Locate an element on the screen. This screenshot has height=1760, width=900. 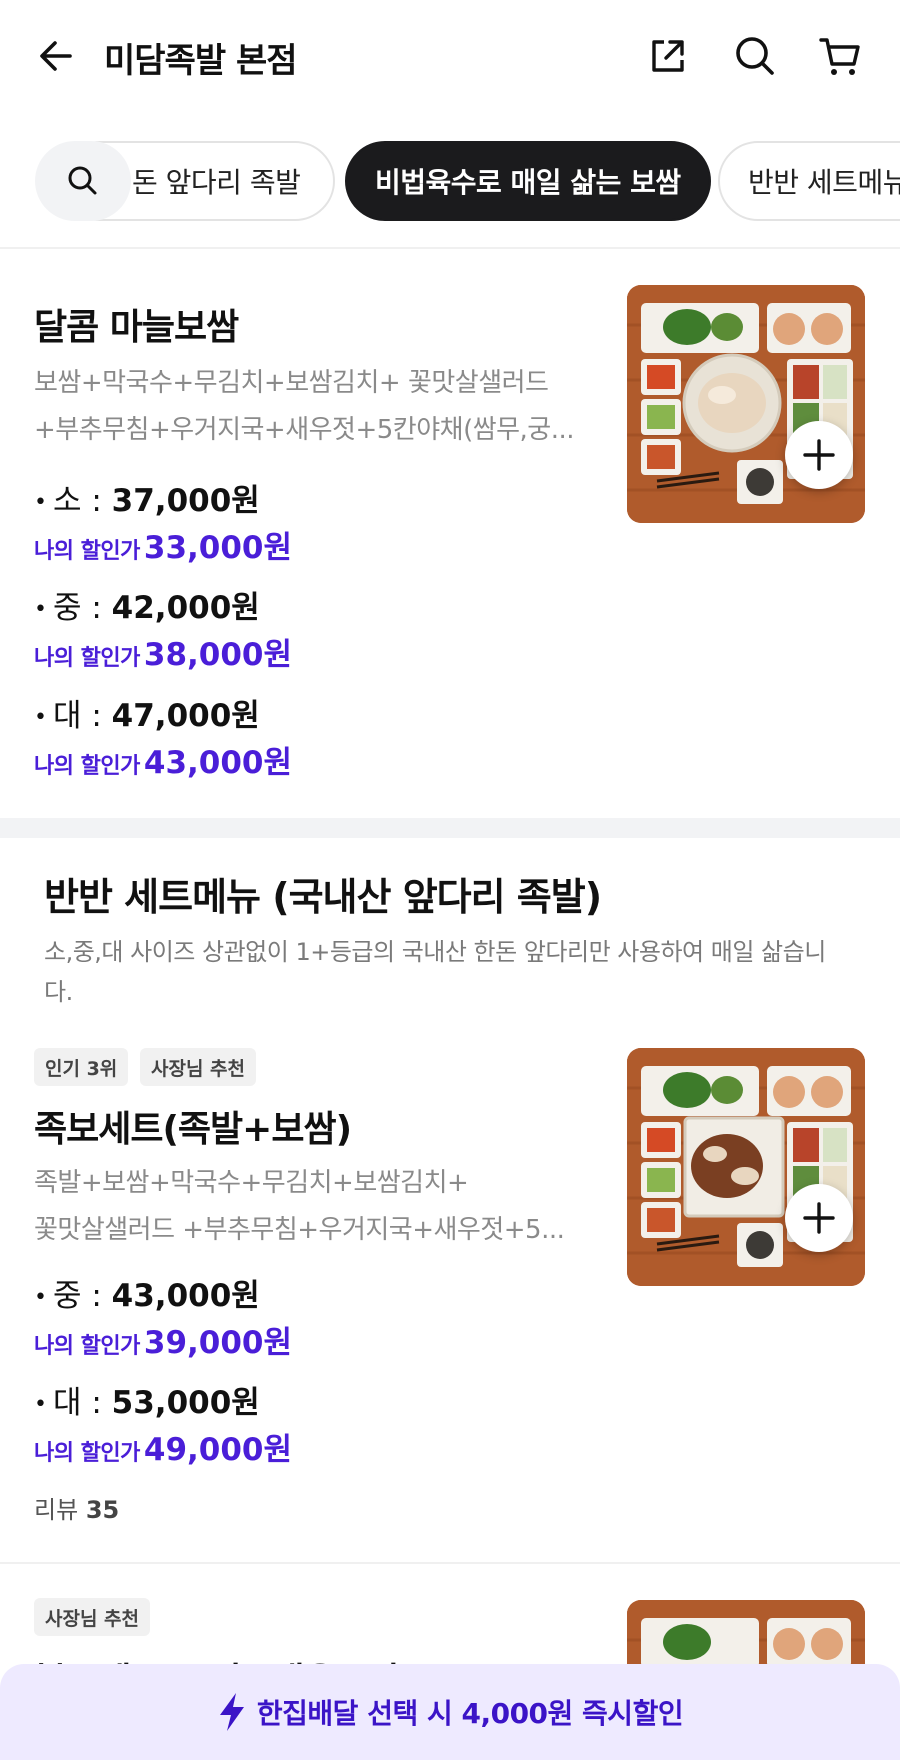
lightning-icon is located at coordinates (231, 1712).